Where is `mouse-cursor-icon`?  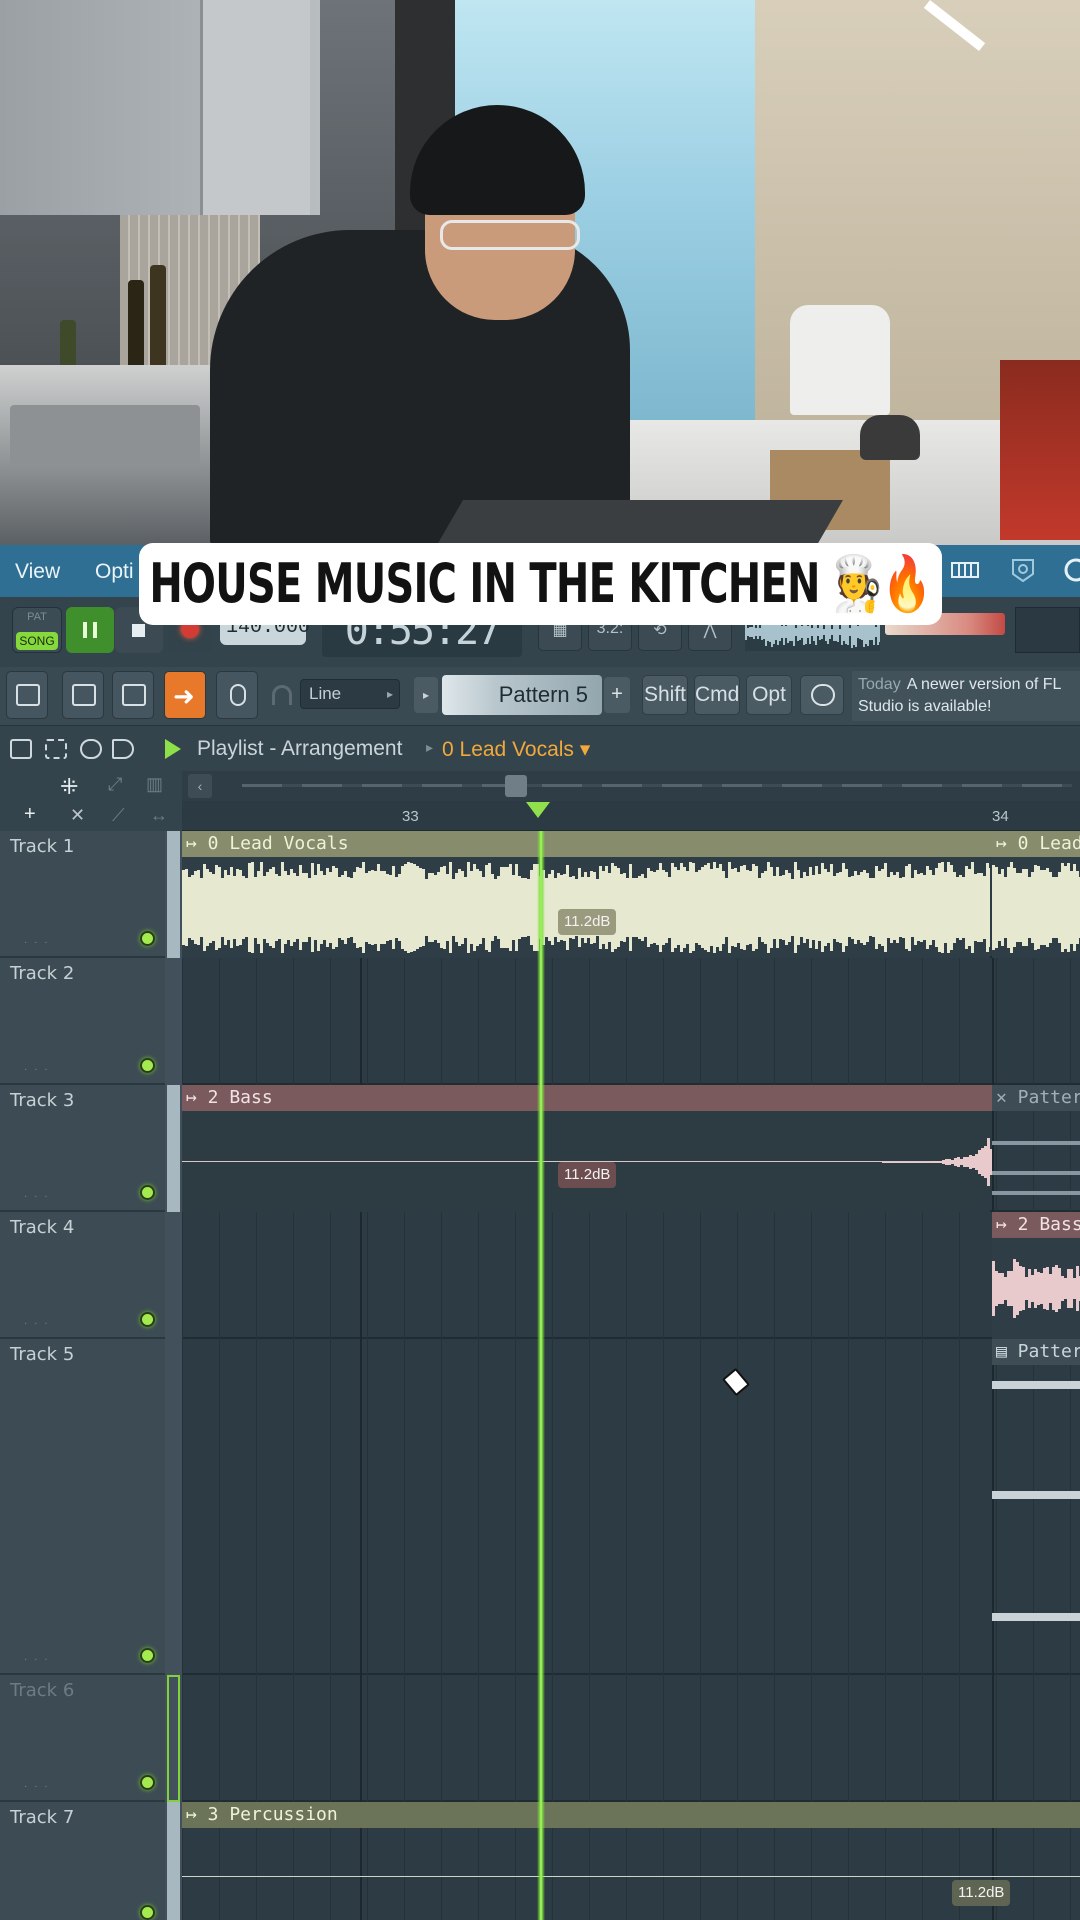 mouse-cursor-icon is located at coordinates (736, 1382).